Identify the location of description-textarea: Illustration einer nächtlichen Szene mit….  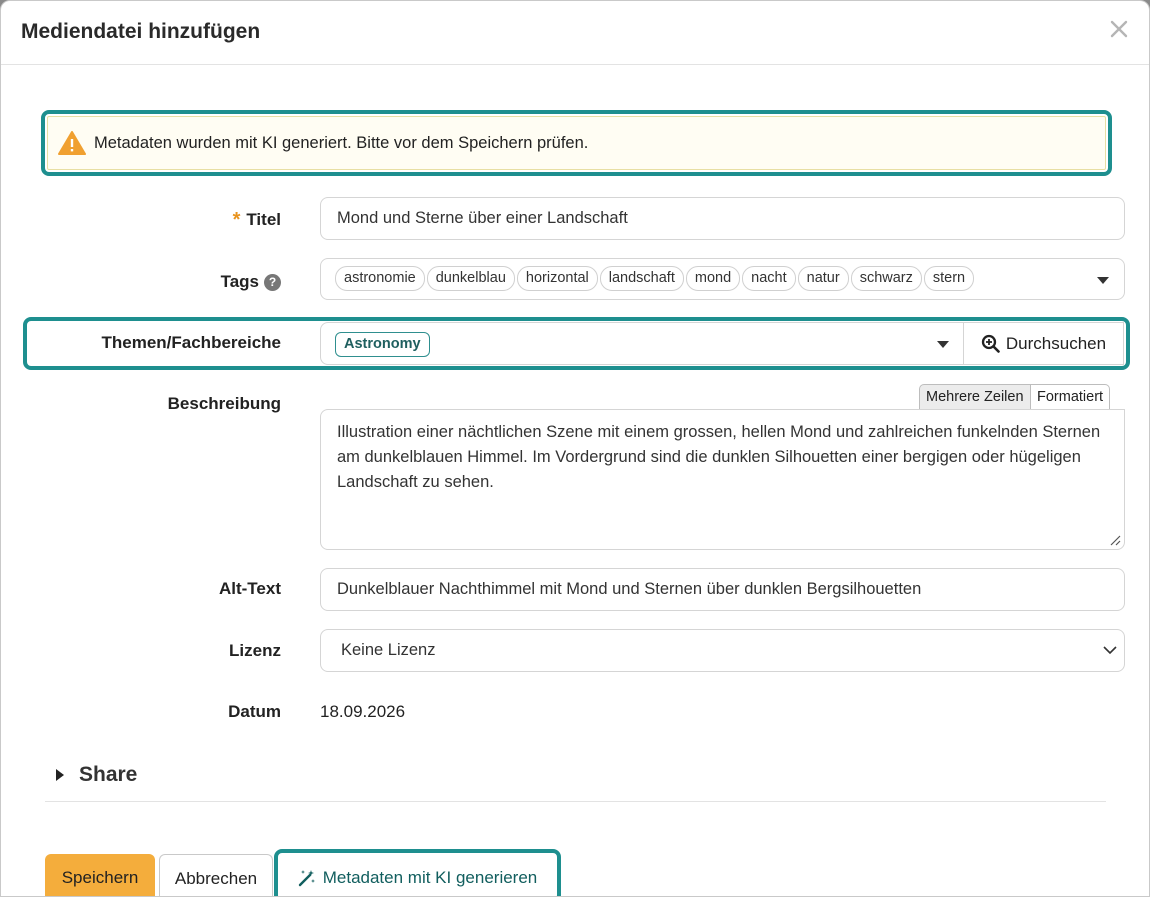
(722, 479).